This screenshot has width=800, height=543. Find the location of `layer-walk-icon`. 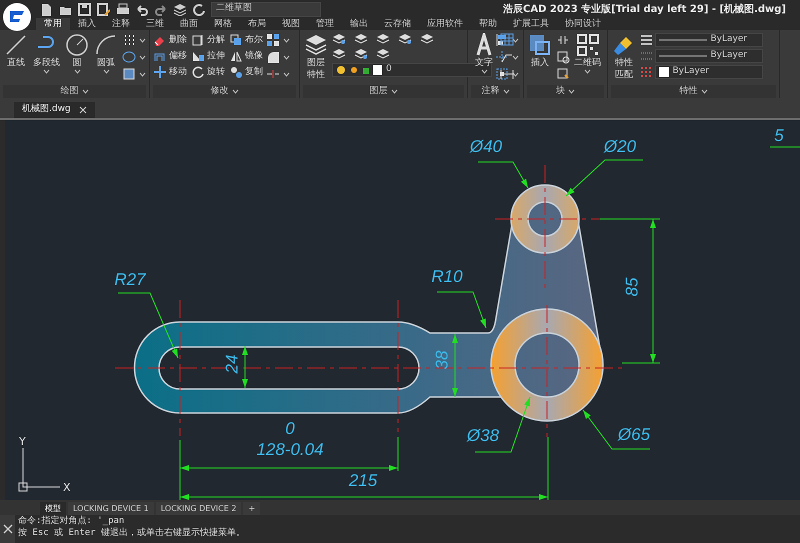

layer-walk-icon is located at coordinates (339, 54).